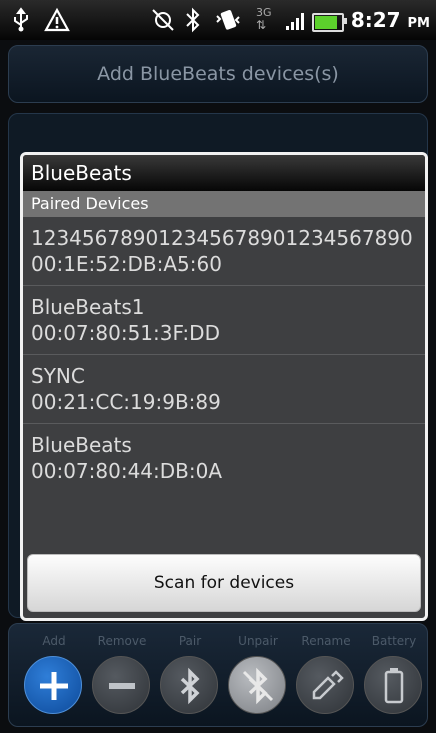 The height and width of the screenshot is (733, 436). I want to click on vibrate-icon, so click(228, 20).